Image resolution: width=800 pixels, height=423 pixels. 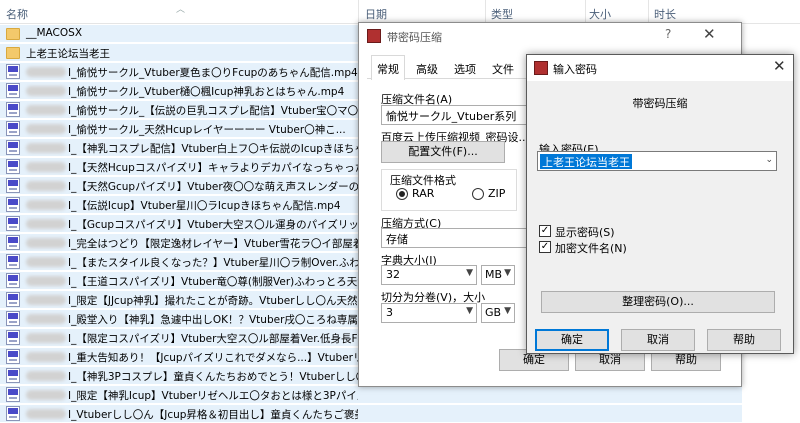 What do you see at coordinates (550, 36) in the screenshot?
I see `archive-dialog-titlebar: 带密码压缩 ? ✕` at bounding box center [550, 36].